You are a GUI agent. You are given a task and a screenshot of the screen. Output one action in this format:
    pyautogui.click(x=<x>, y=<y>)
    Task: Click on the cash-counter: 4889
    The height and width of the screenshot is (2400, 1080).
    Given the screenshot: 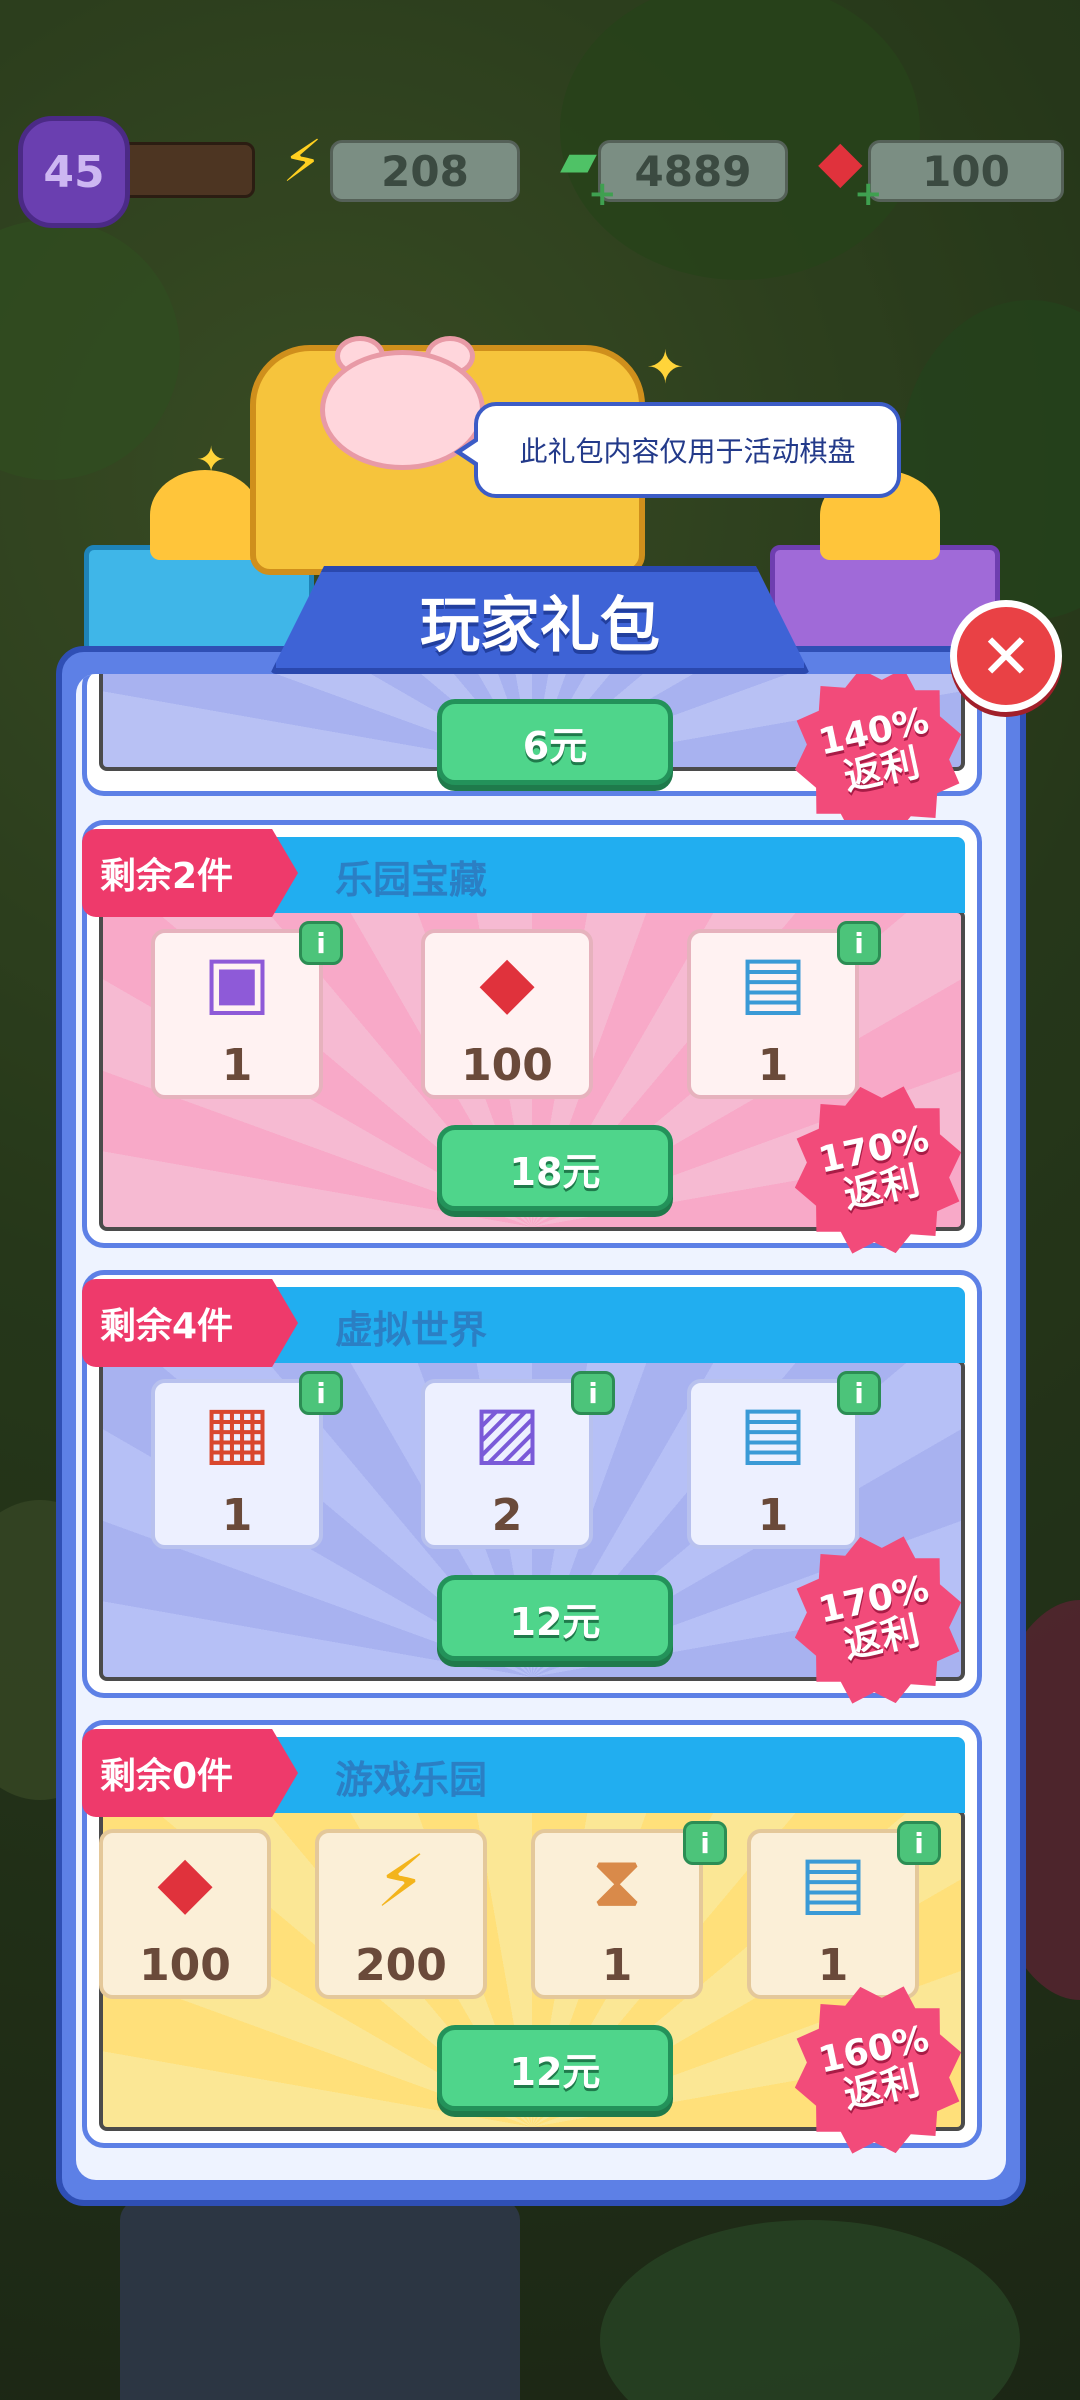 What is the action you would take?
    pyautogui.click(x=693, y=171)
    